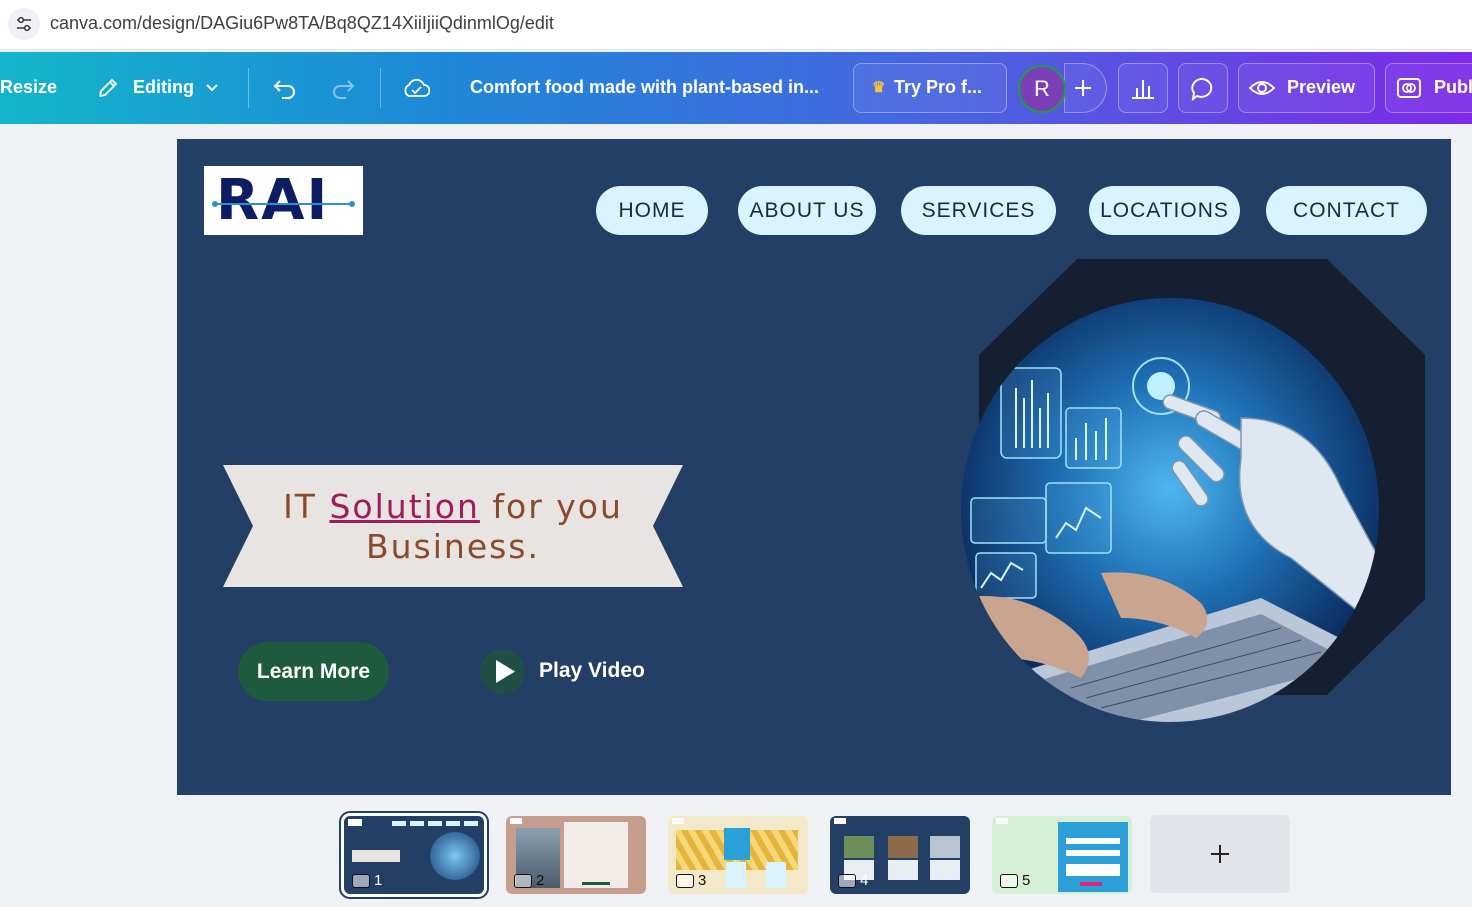 The height and width of the screenshot is (907, 1472). I want to click on page-number: 1, so click(378, 880).